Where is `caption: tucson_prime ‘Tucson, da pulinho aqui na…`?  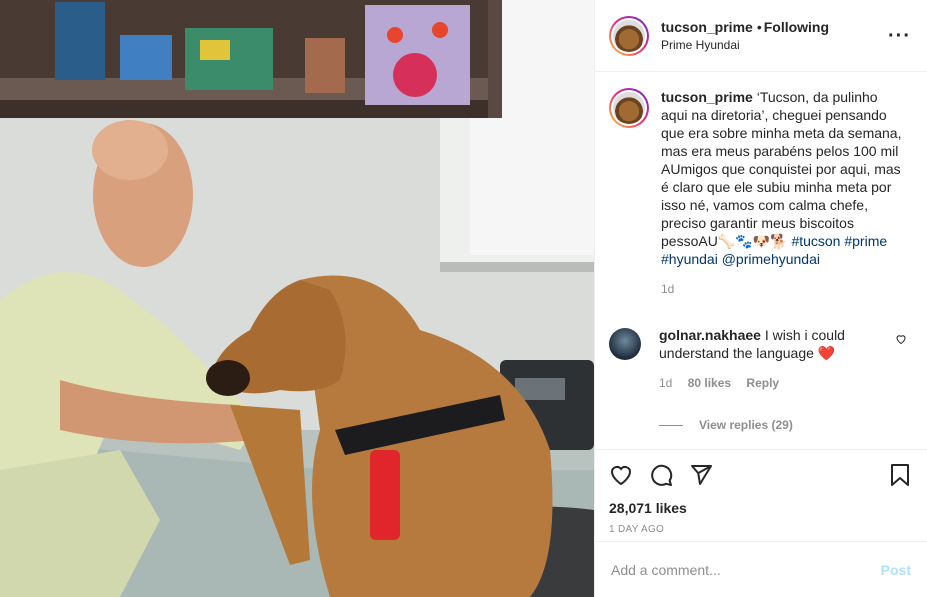
caption: tucson_prime ‘Tucson, da pulinho aqui na… is located at coordinates (760, 193).